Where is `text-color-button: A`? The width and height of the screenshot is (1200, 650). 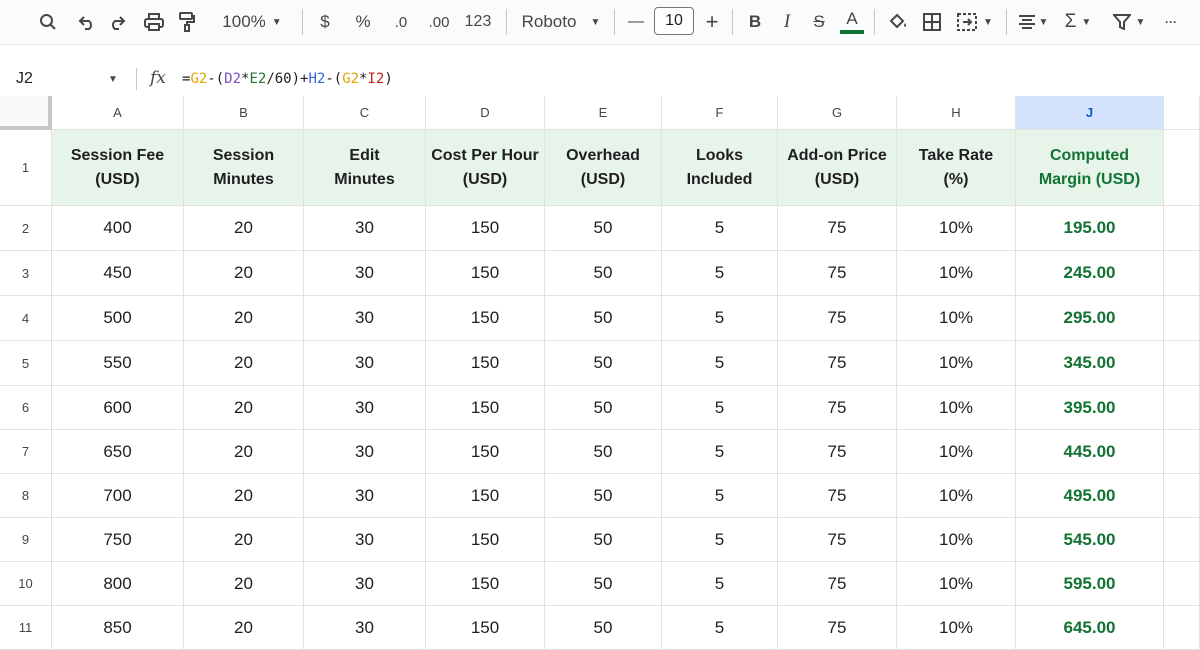 text-color-button: A is located at coordinates (852, 22).